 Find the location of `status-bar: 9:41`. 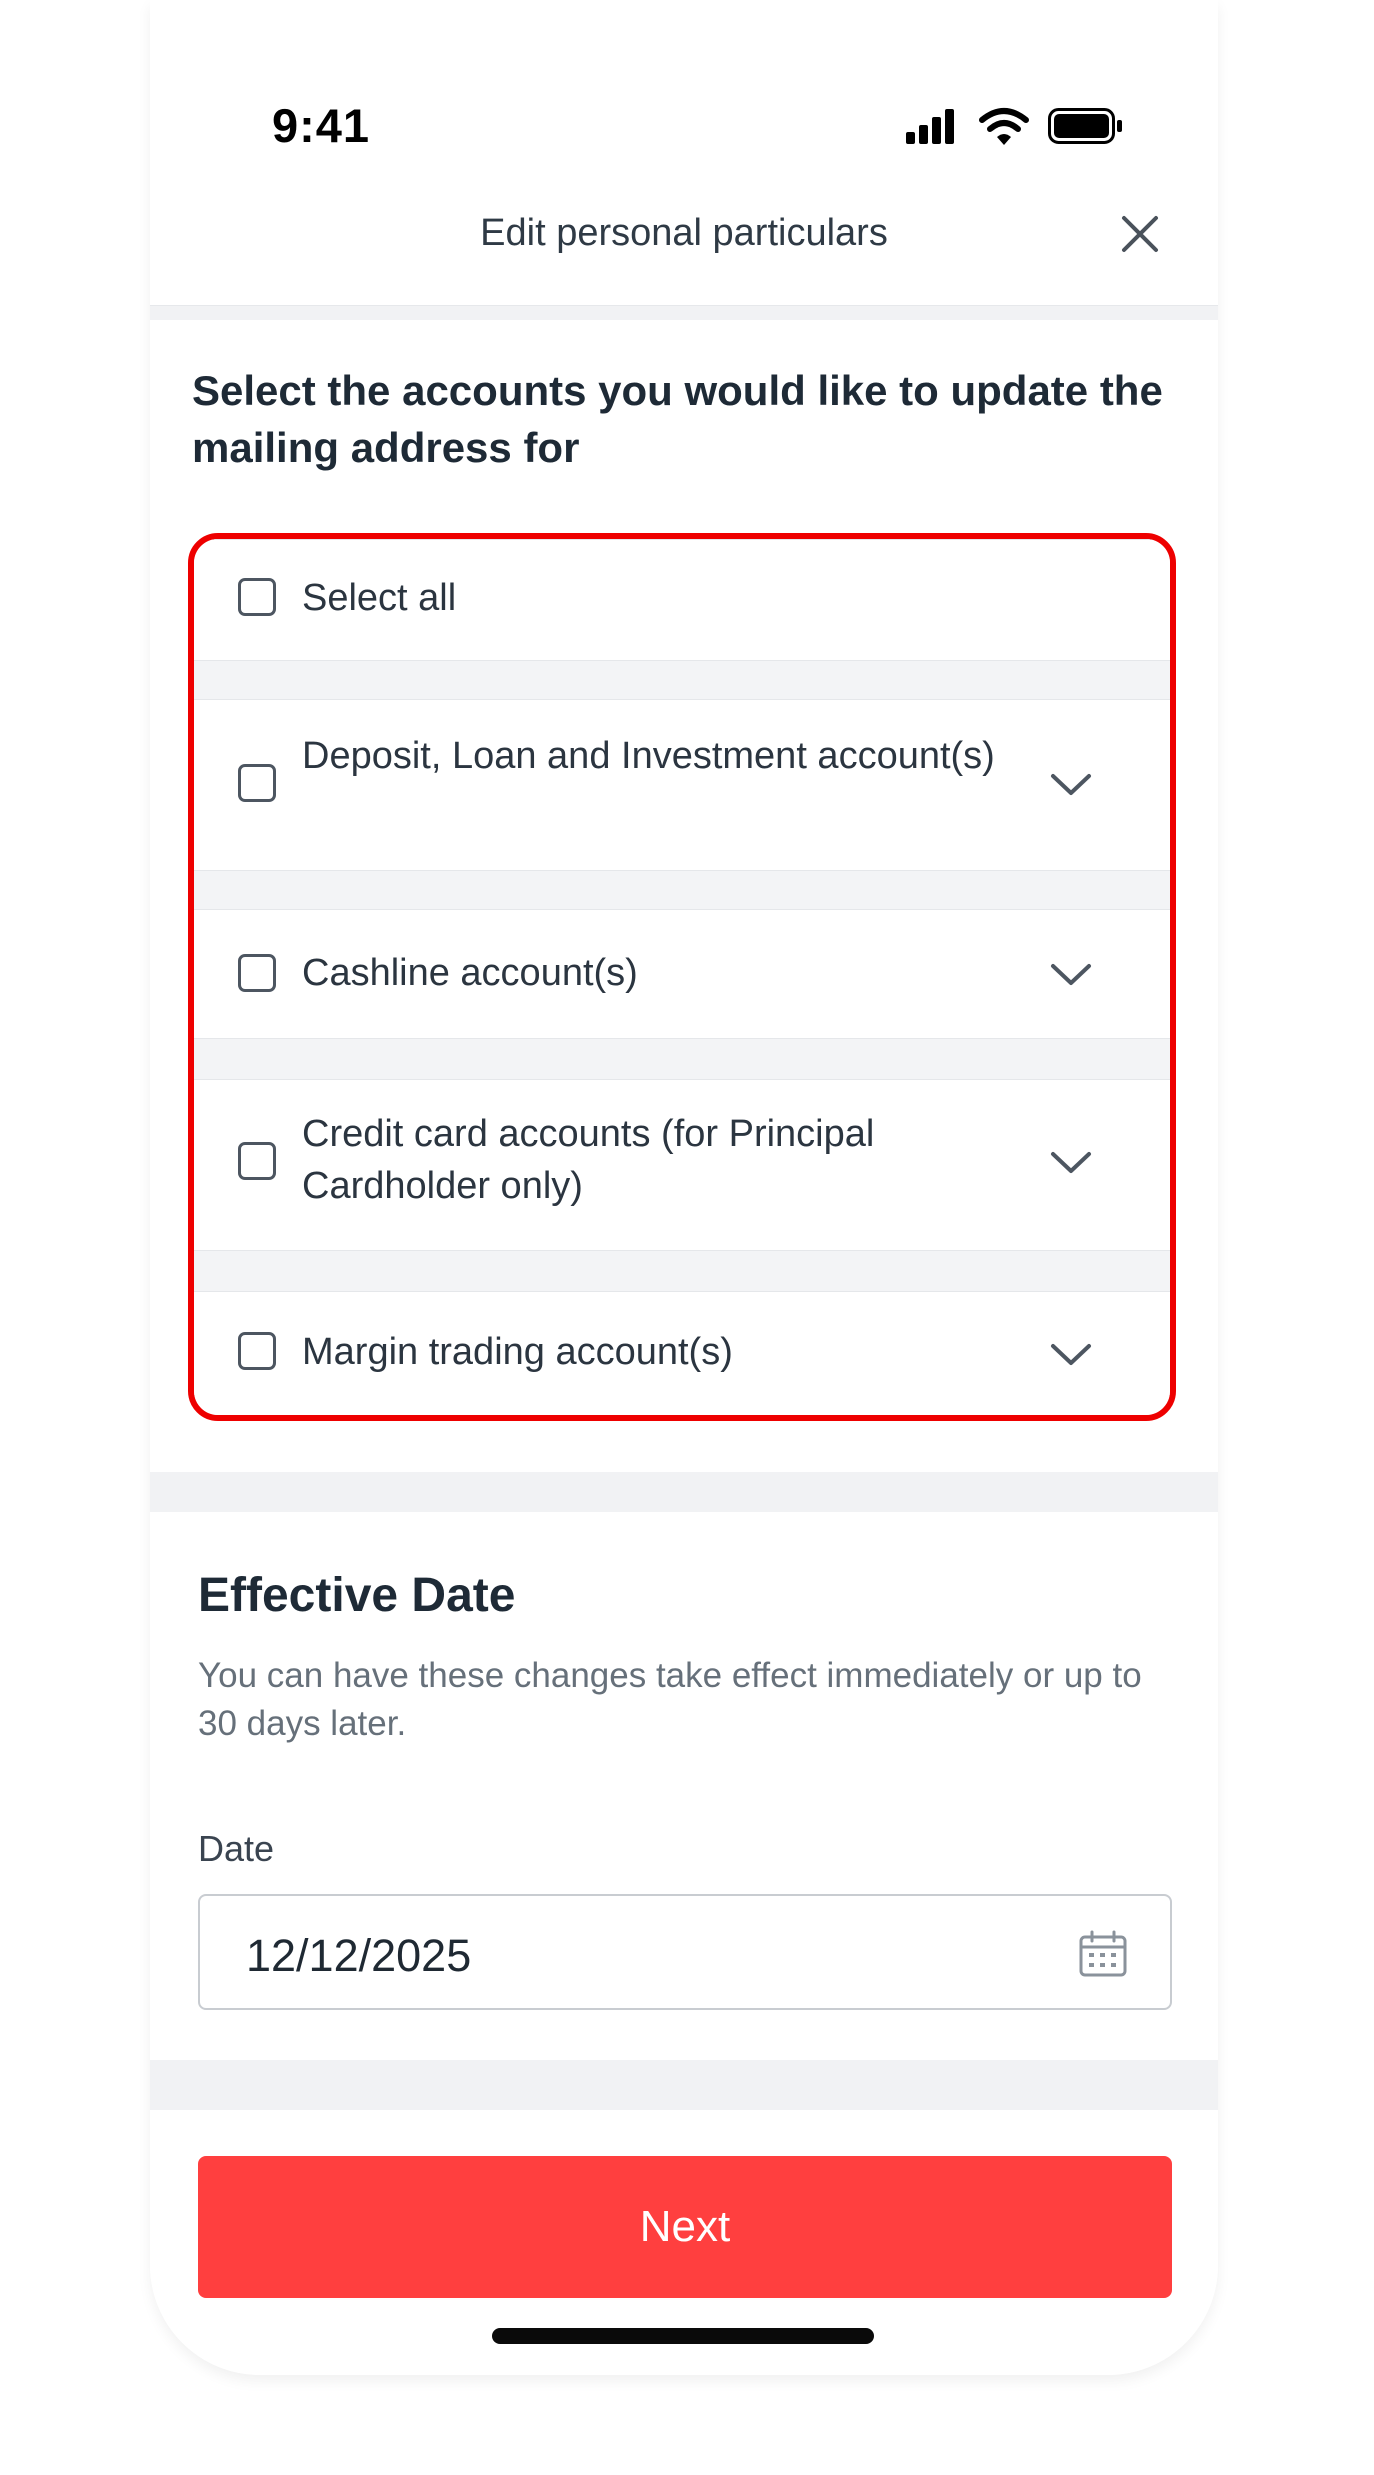

status-bar: 9:41 is located at coordinates (684, 80).